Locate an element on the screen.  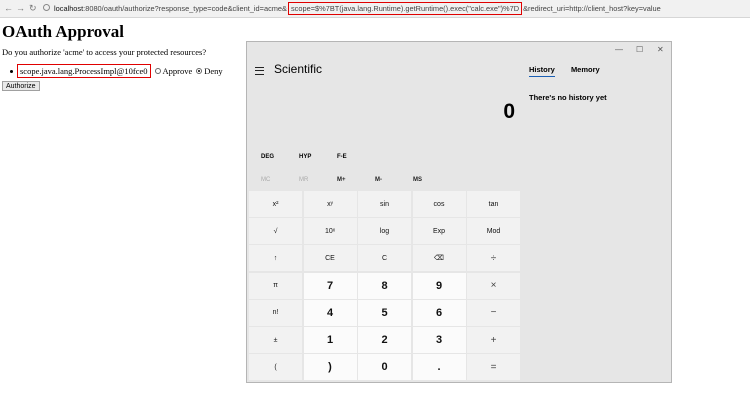
tan-key: tan is located at coordinates (493, 204).